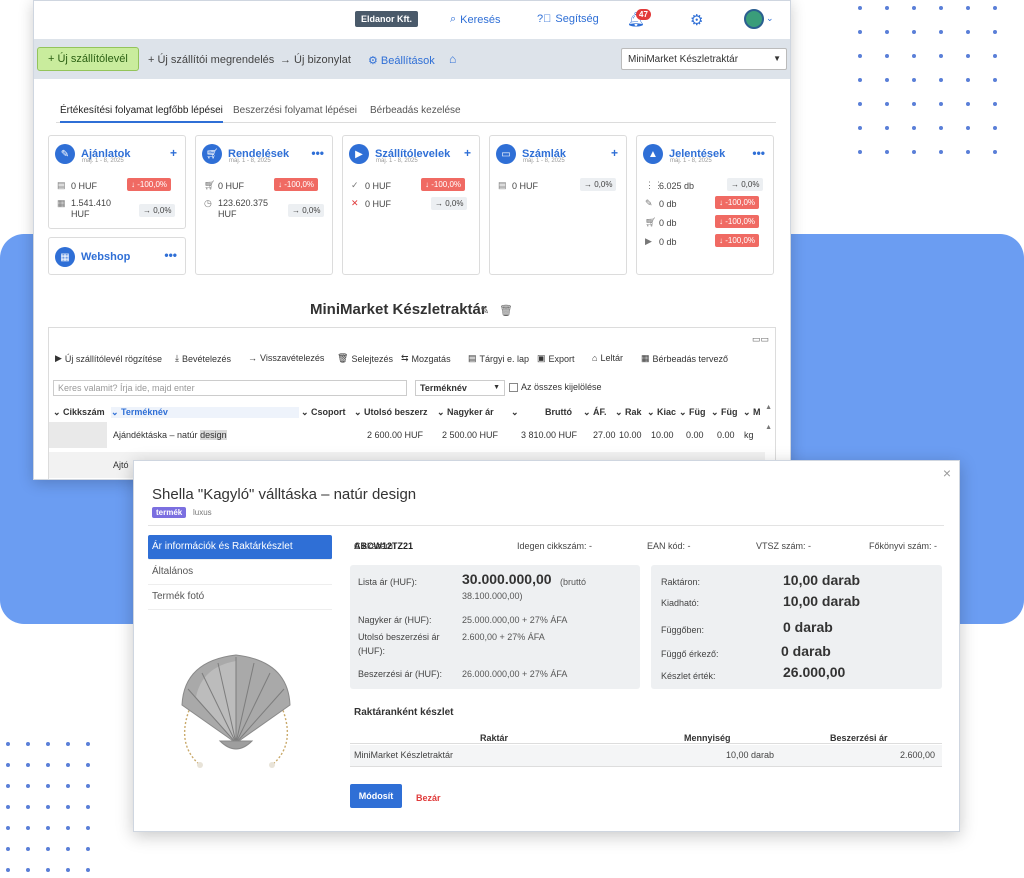 The width and height of the screenshot is (1024, 878). What do you see at coordinates (752, 412) in the screenshot?
I see `column-header: ⌄ M` at bounding box center [752, 412].